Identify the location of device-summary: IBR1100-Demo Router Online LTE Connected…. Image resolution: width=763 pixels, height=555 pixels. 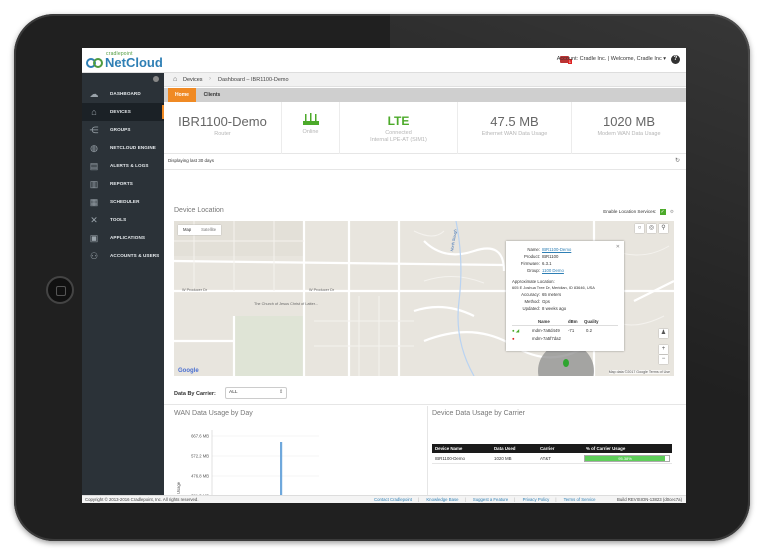
(425, 128).